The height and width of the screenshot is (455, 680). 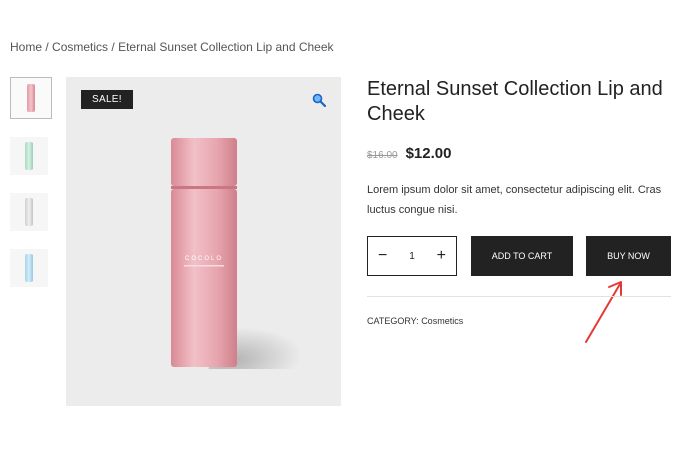 What do you see at coordinates (382, 256) in the screenshot?
I see `minus-icon: −` at bounding box center [382, 256].